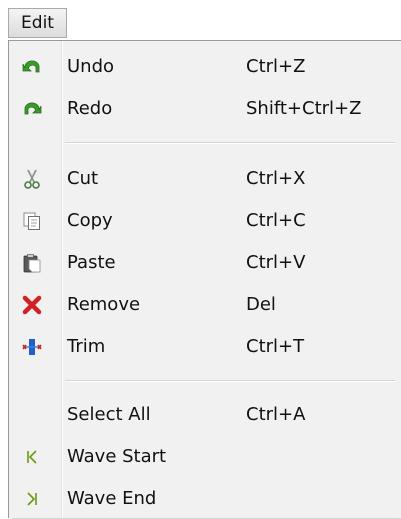 This screenshot has height=519, width=401. I want to click on menu-edit: Edit, so click(37, 23).